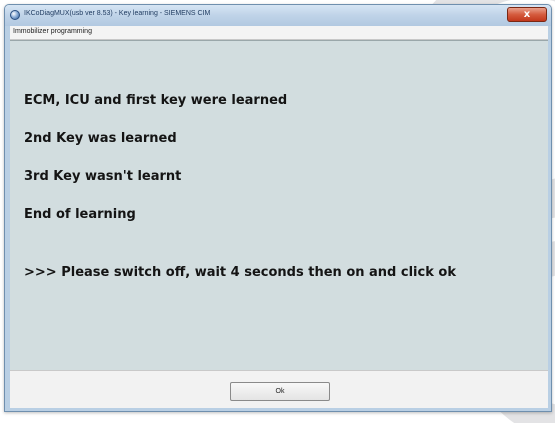 This screenshot has height=423, width=555. I want to click on app-icon, so click(15, 15).